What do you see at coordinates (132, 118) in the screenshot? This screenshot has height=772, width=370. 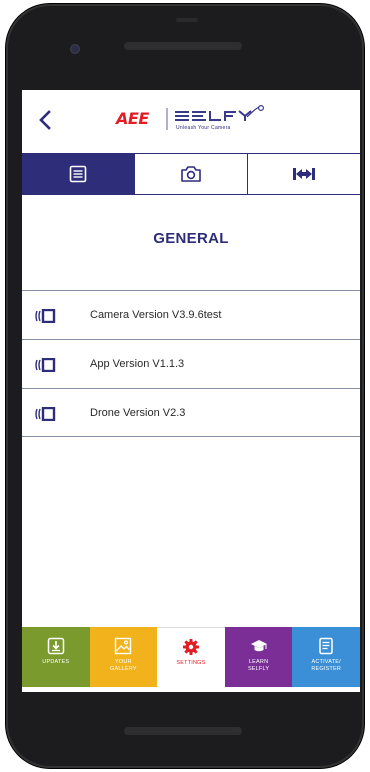 I see `brand-name: AEE` at bounding box center [132, 118].